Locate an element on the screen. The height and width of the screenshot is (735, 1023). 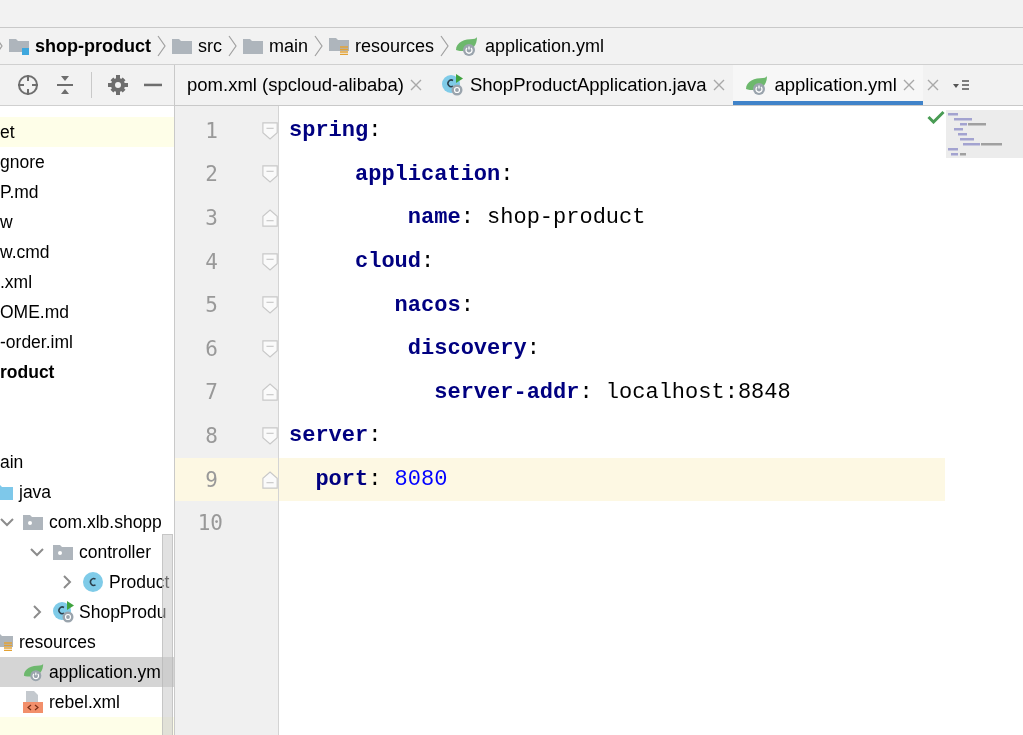
settings-icon is located at coordinates (118, 85).